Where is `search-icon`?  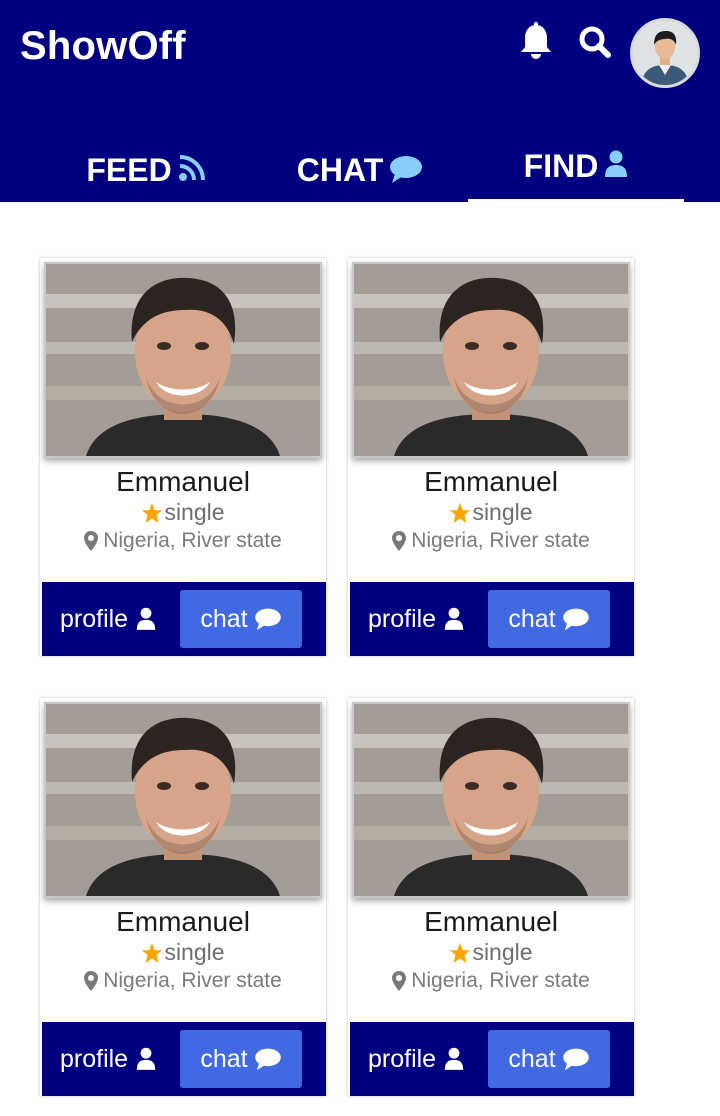 search-icon is located at coordinates (595, 42).